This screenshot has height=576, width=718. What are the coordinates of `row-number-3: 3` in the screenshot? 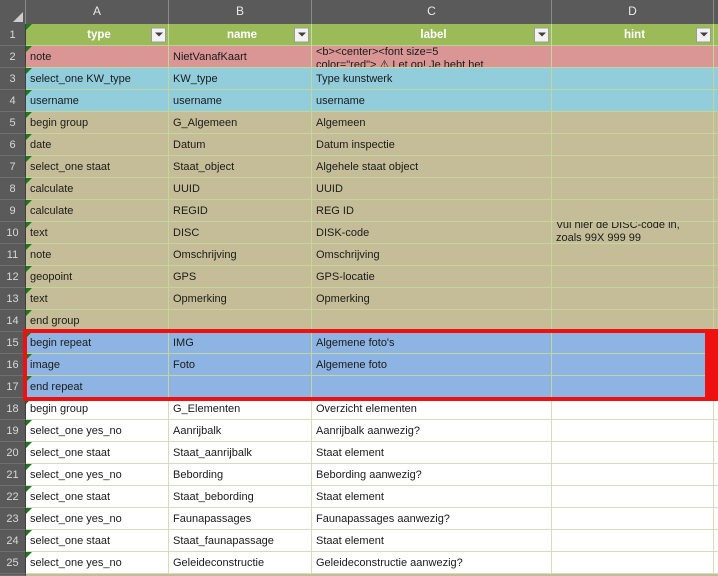 It's located at (13, 79).